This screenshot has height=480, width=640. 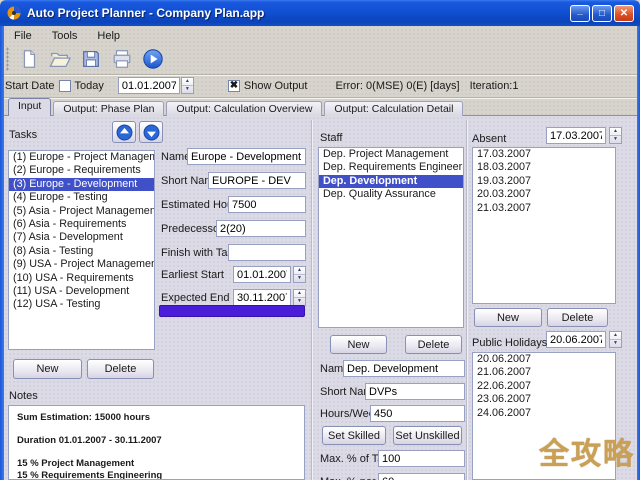 I want to click on task-name-input, so click(x=246, y=156).